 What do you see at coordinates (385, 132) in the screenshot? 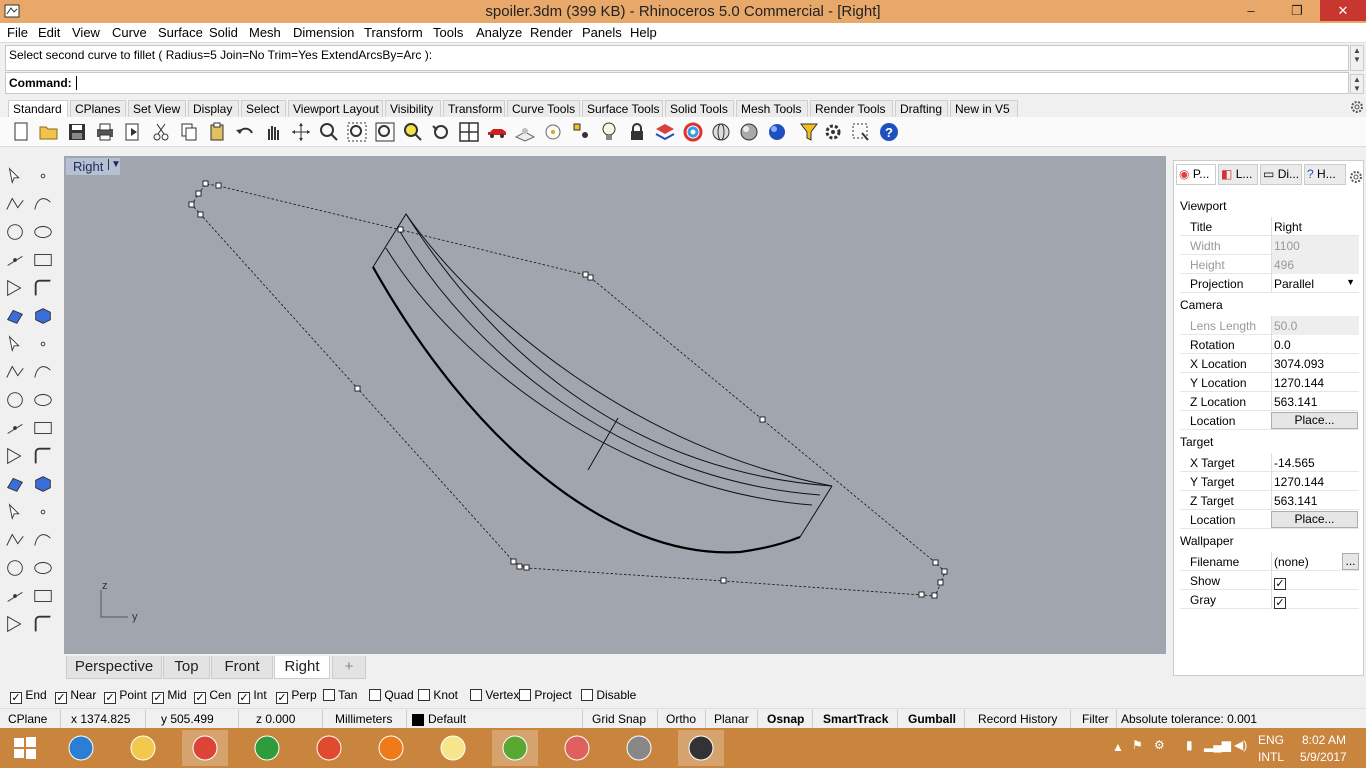
I see `zoom-extents-icon` at bounding box center [385, 132].